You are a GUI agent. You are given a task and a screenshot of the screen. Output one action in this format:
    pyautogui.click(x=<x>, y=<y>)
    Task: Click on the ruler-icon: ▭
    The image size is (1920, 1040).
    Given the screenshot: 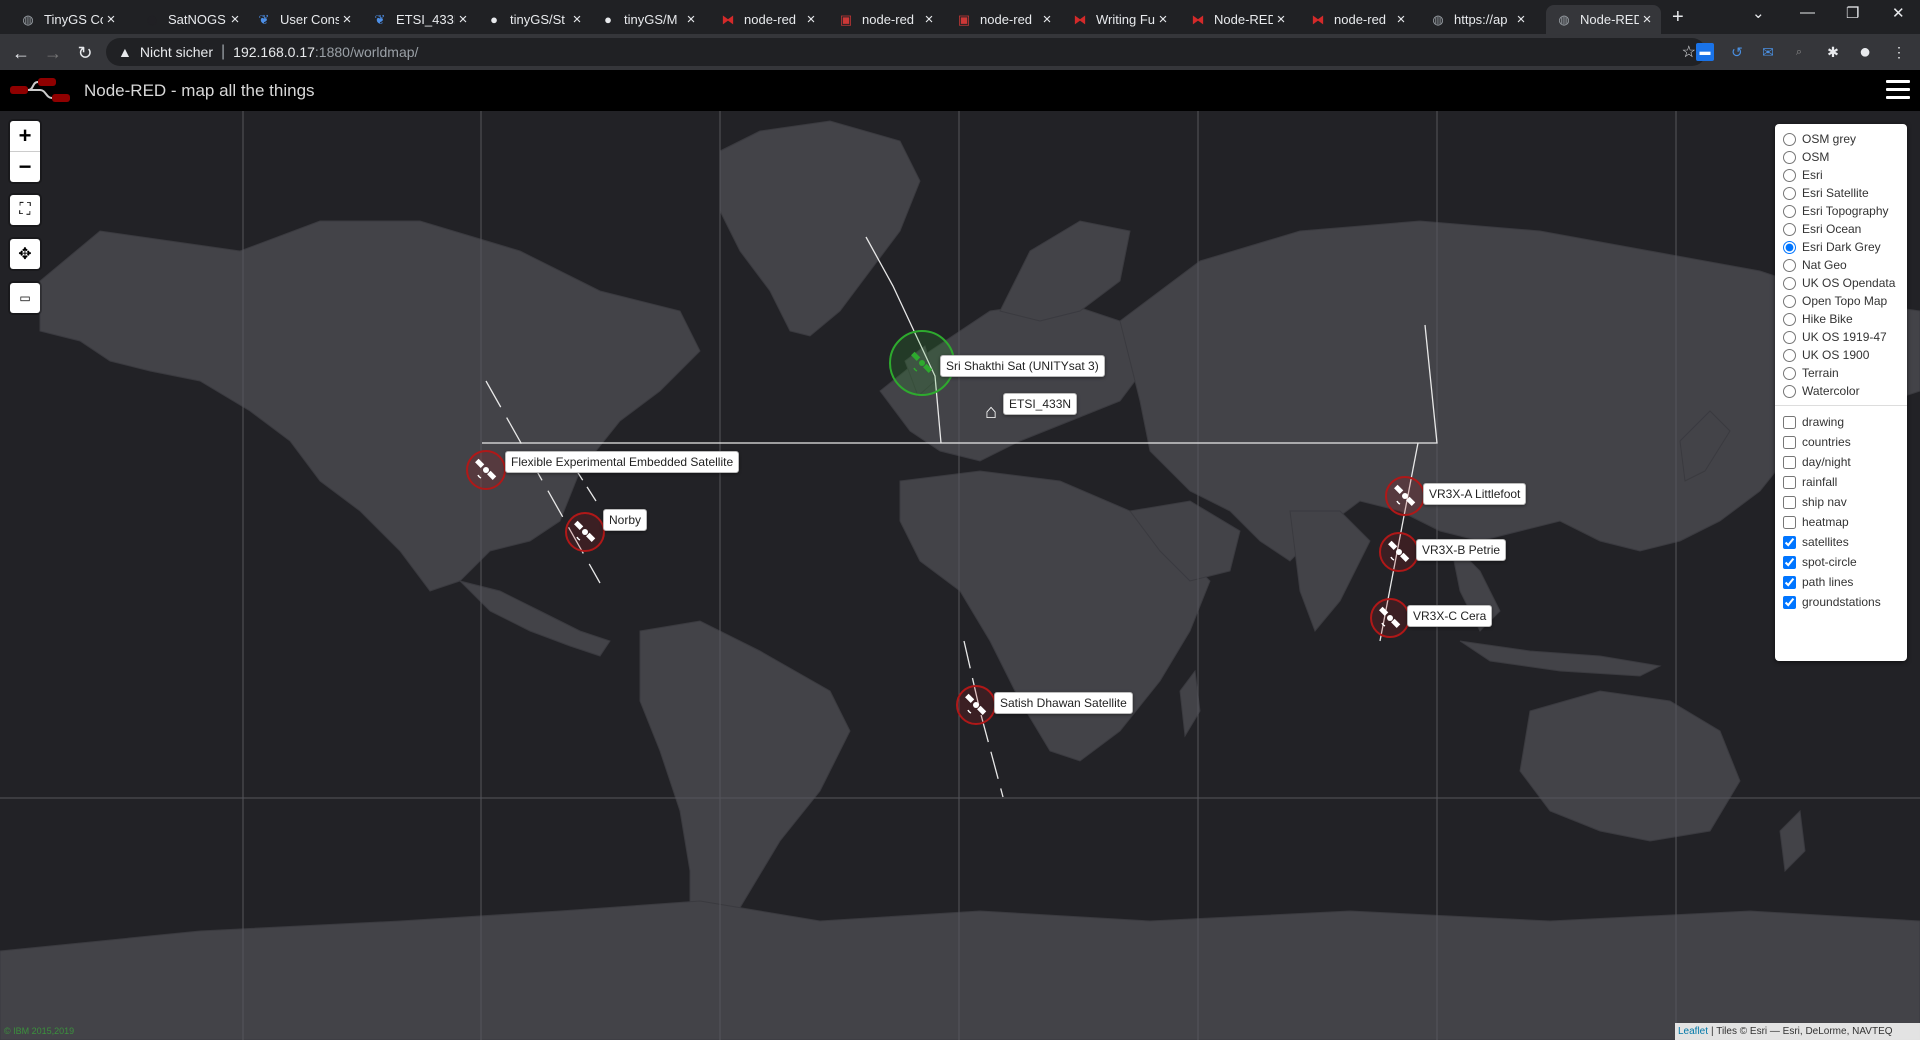 What is the action you would take?
    pyautogui.click(x=25, y=298)
    